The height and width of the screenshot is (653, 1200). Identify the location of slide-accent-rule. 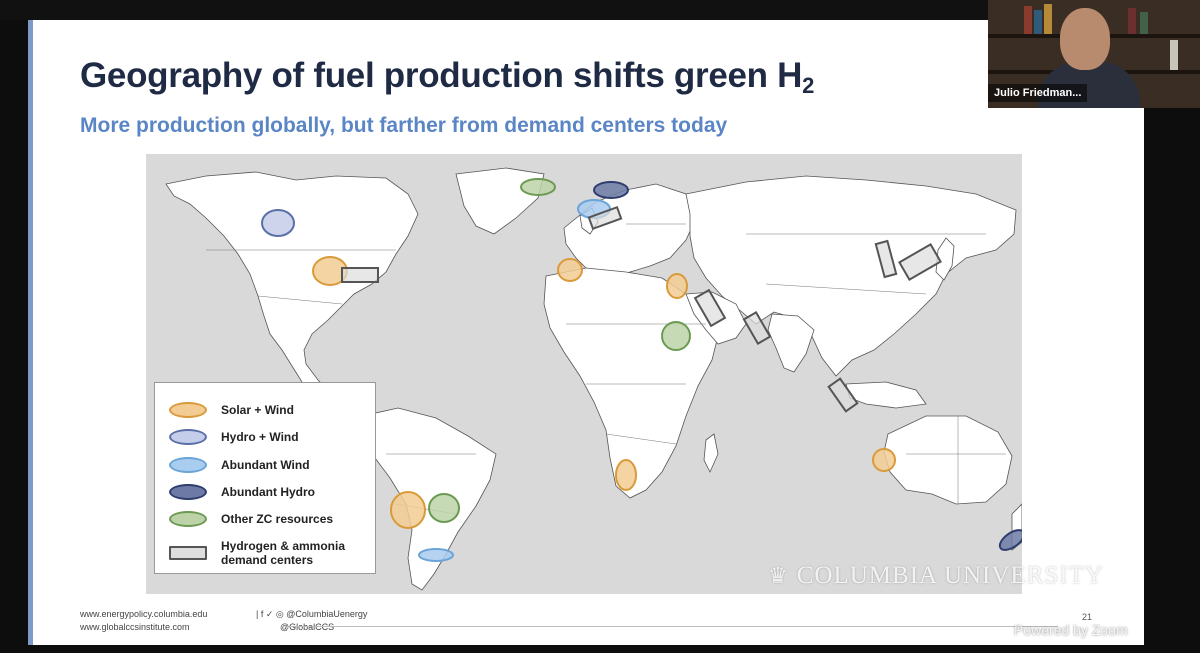
(30, 332).